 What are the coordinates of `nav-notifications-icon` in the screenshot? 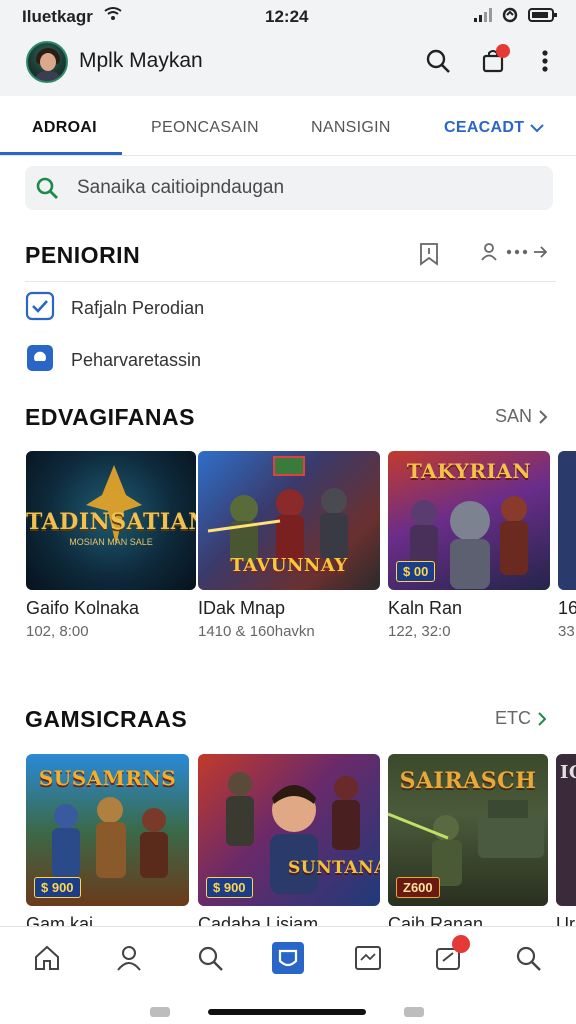 It's located at (449, 955).